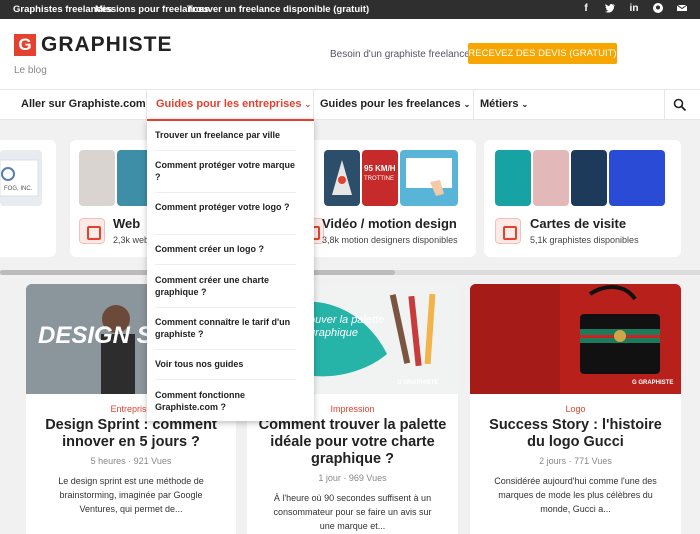  What do you see at coordinates (107, 45) in the screenshot?
I see `logo-text: GRAPHISTE` at bounding box center [107, 45].